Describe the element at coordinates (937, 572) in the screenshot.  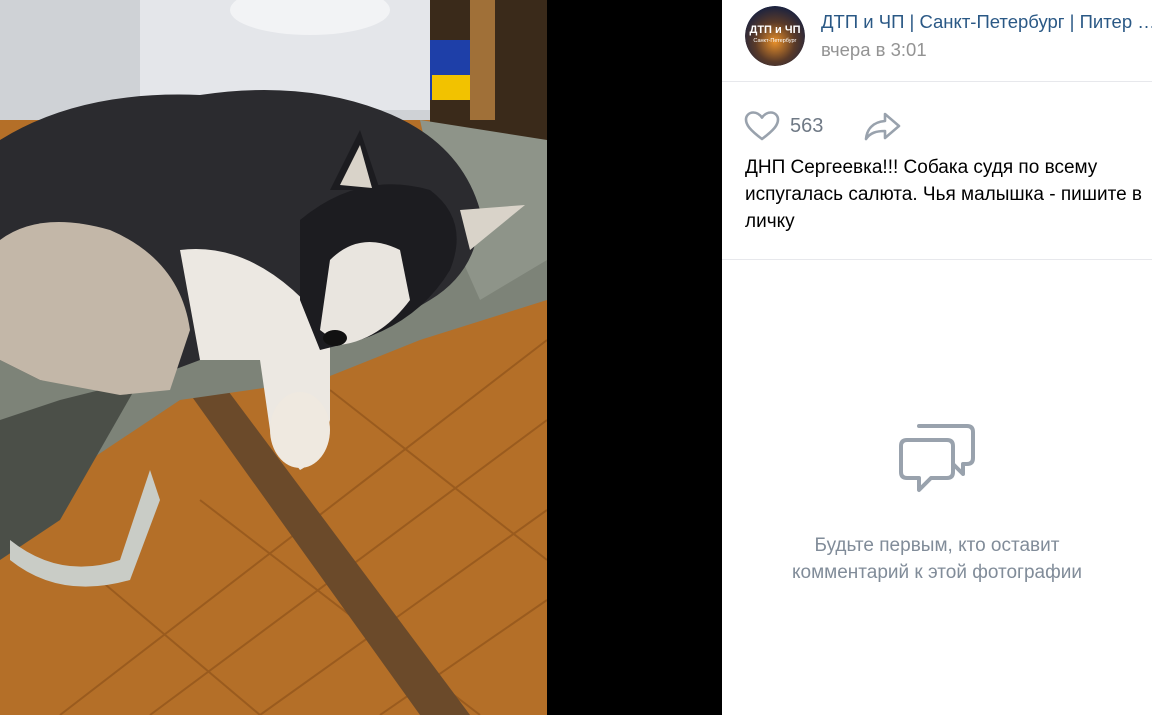
I see `comments-empty-line2: комментарий к этой фотографии` at that location.